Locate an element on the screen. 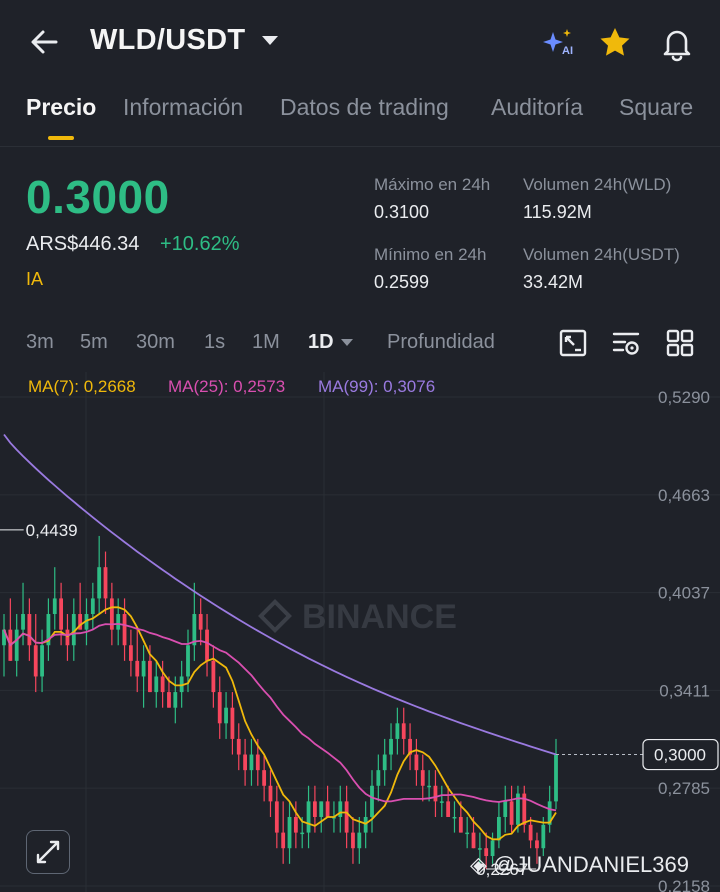  fullscreen-button is located at coordinates (48, 852).